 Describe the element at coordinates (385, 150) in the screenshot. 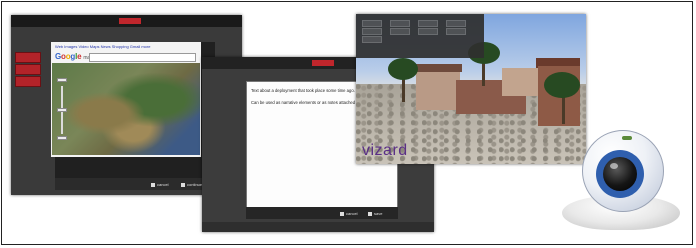

I see `vizard-logo: vizard` at that location.